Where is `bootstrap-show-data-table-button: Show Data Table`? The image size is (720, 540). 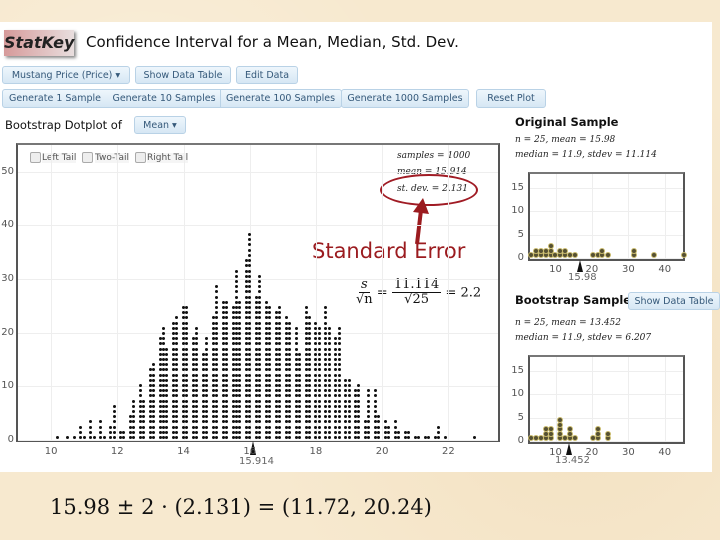 bootstrap-show-data-table-button: Show Data Table is located at coordinates (674, 301).